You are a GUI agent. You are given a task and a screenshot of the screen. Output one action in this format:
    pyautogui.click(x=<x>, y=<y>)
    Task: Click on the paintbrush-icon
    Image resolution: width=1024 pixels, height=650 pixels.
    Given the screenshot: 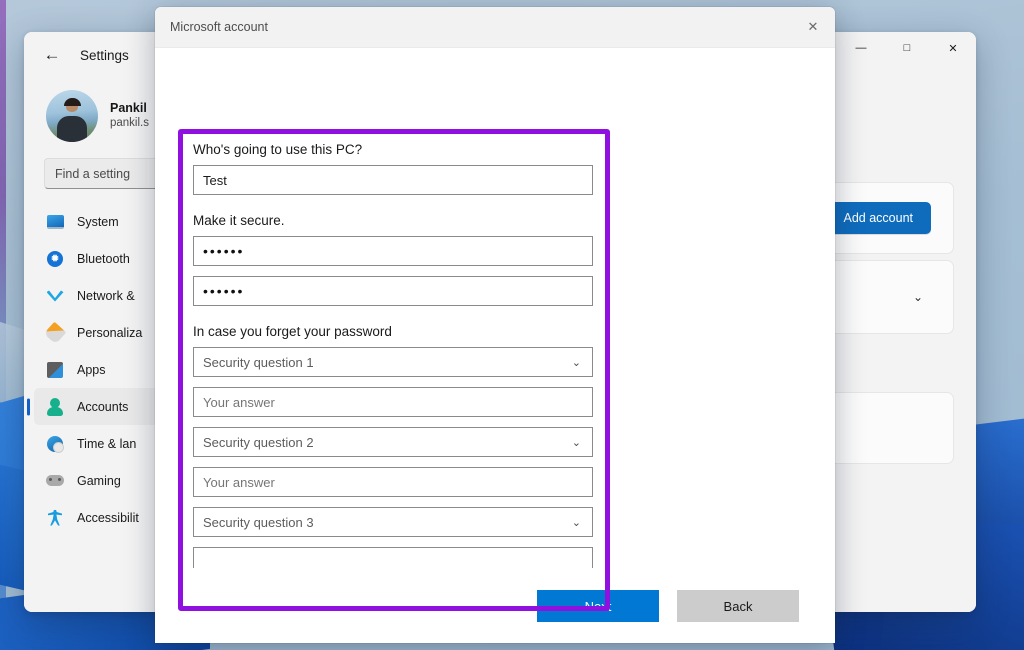 What is the action you would take?
    pyautogui.click(x=55, y=332)
    